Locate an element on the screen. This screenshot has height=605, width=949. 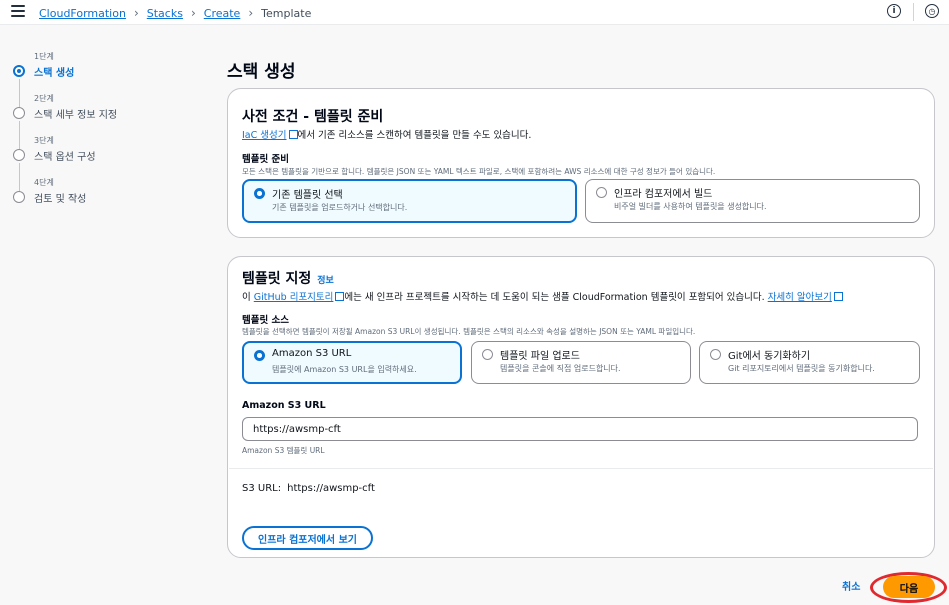
template-prep-label: 템플릿 준비 is located at coordinates (266, 159).